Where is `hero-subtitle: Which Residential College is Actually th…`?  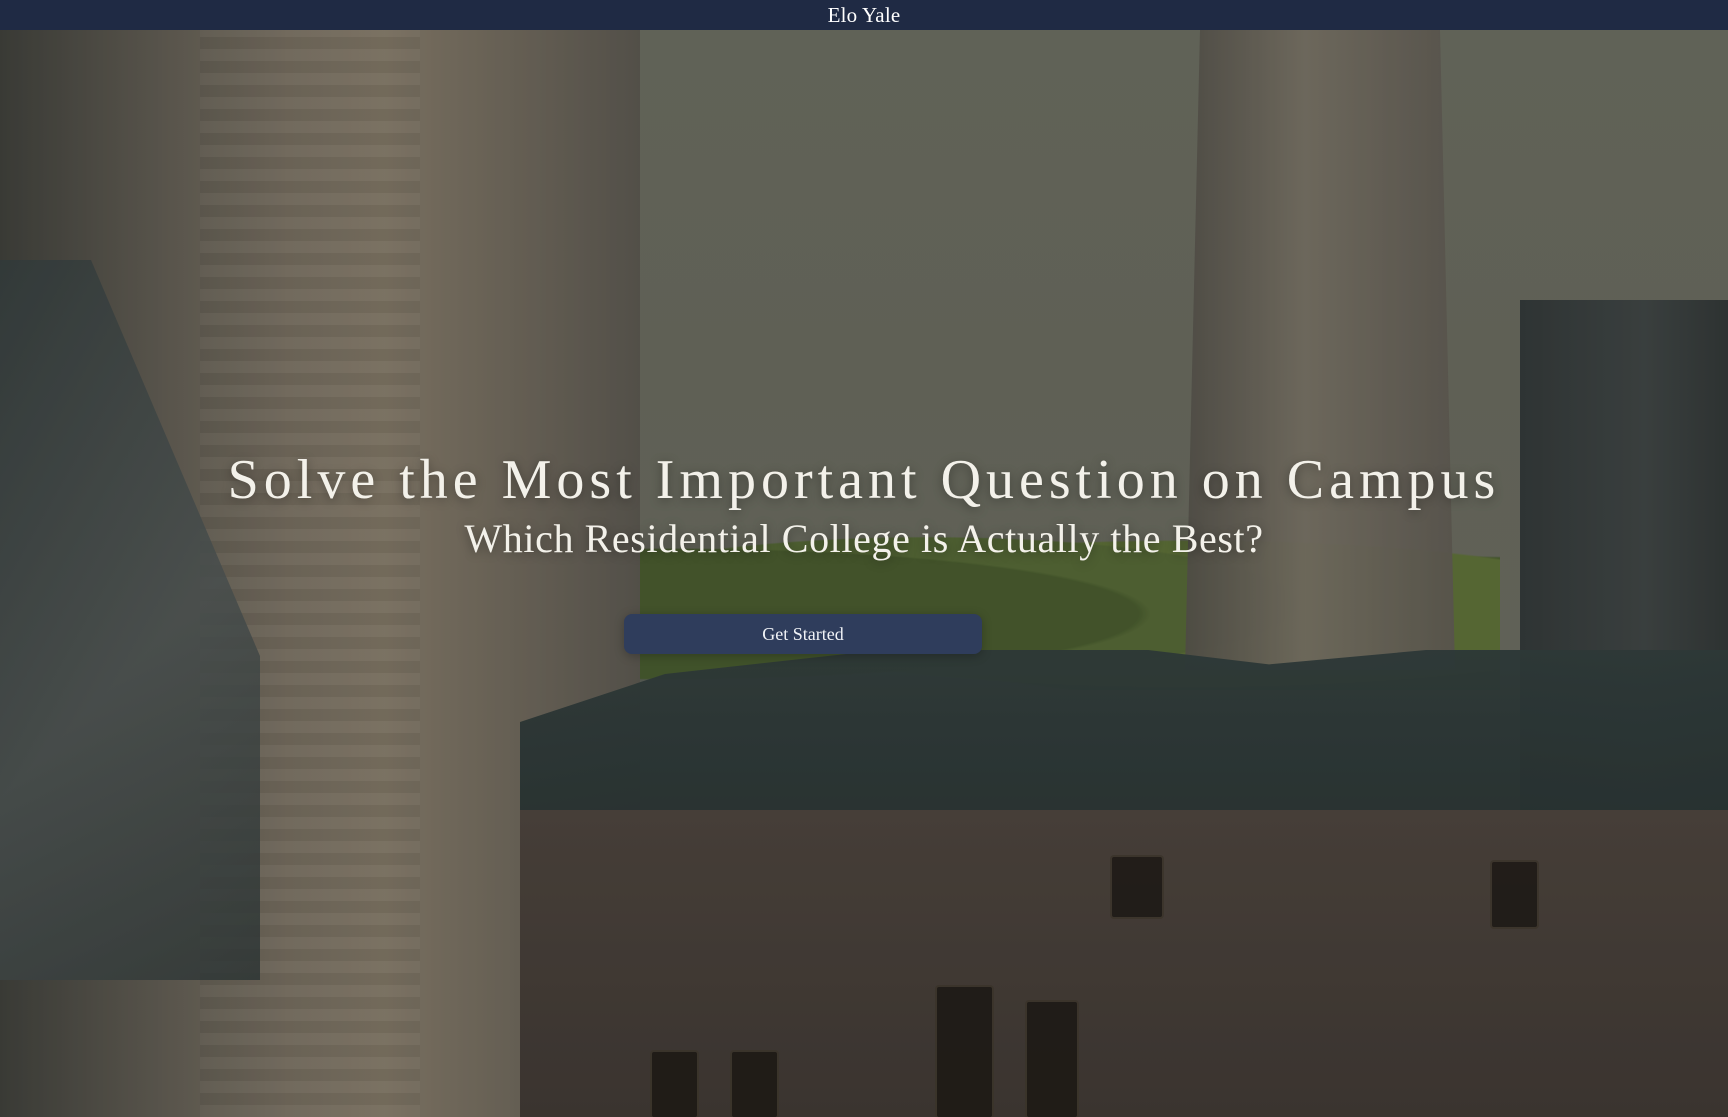 hero-subtitle: Which Residential College is Actually th… is located at coordinates (864, 538).